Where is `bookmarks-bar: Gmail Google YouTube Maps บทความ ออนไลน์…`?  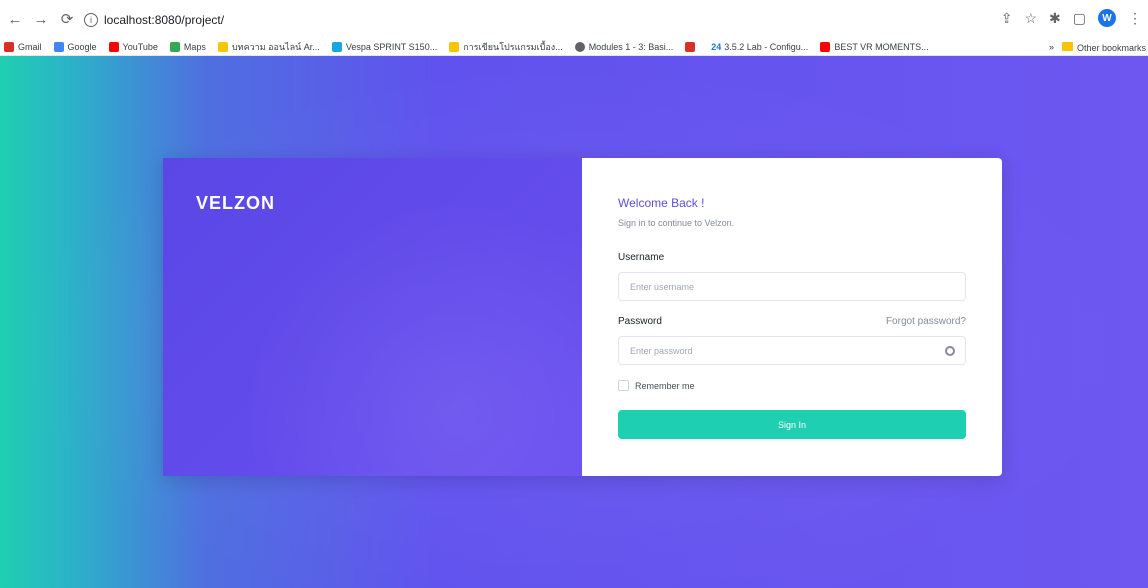
bookmarks-bar: Gmail Google YouTube Maps บทความ ออนไลน์… is located at coordinates (574, 47).